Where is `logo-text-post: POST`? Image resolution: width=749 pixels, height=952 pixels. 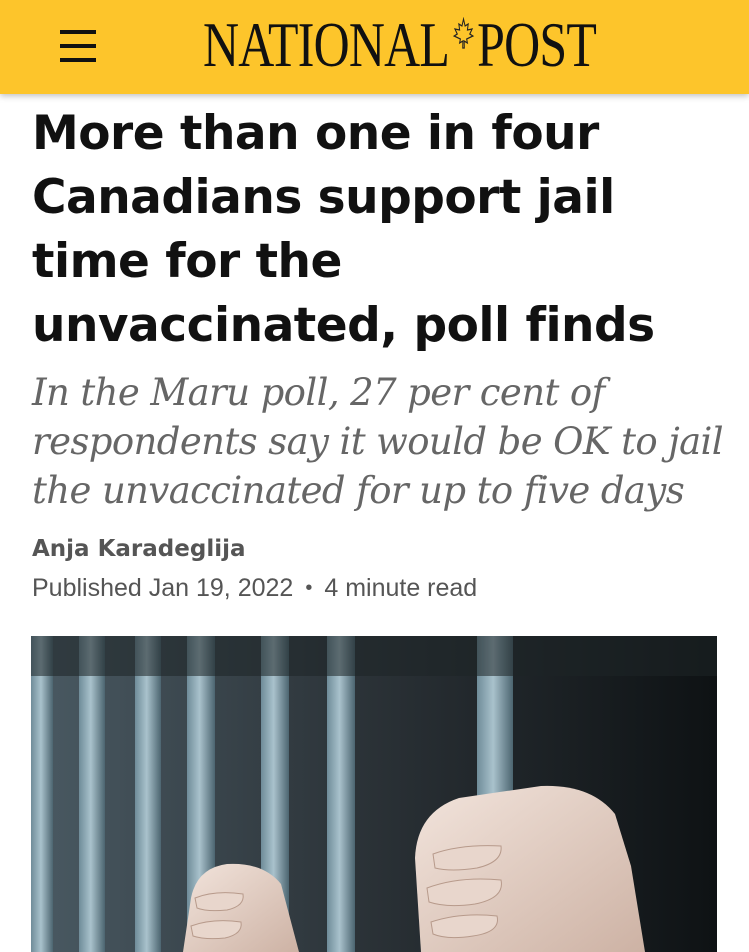
logo-text-post: POST is located at coordinates (537, 44).